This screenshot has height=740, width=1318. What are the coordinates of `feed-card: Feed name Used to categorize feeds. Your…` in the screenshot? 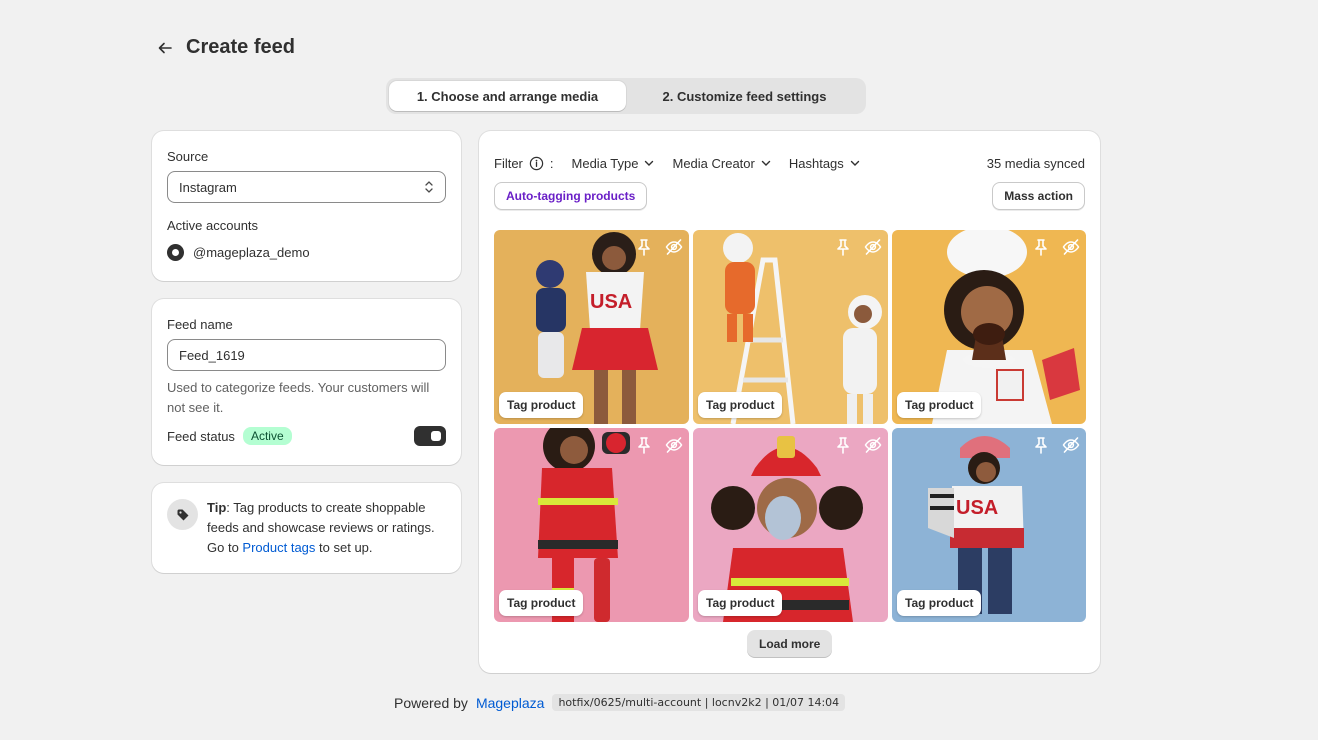 It's located at (306, 382).